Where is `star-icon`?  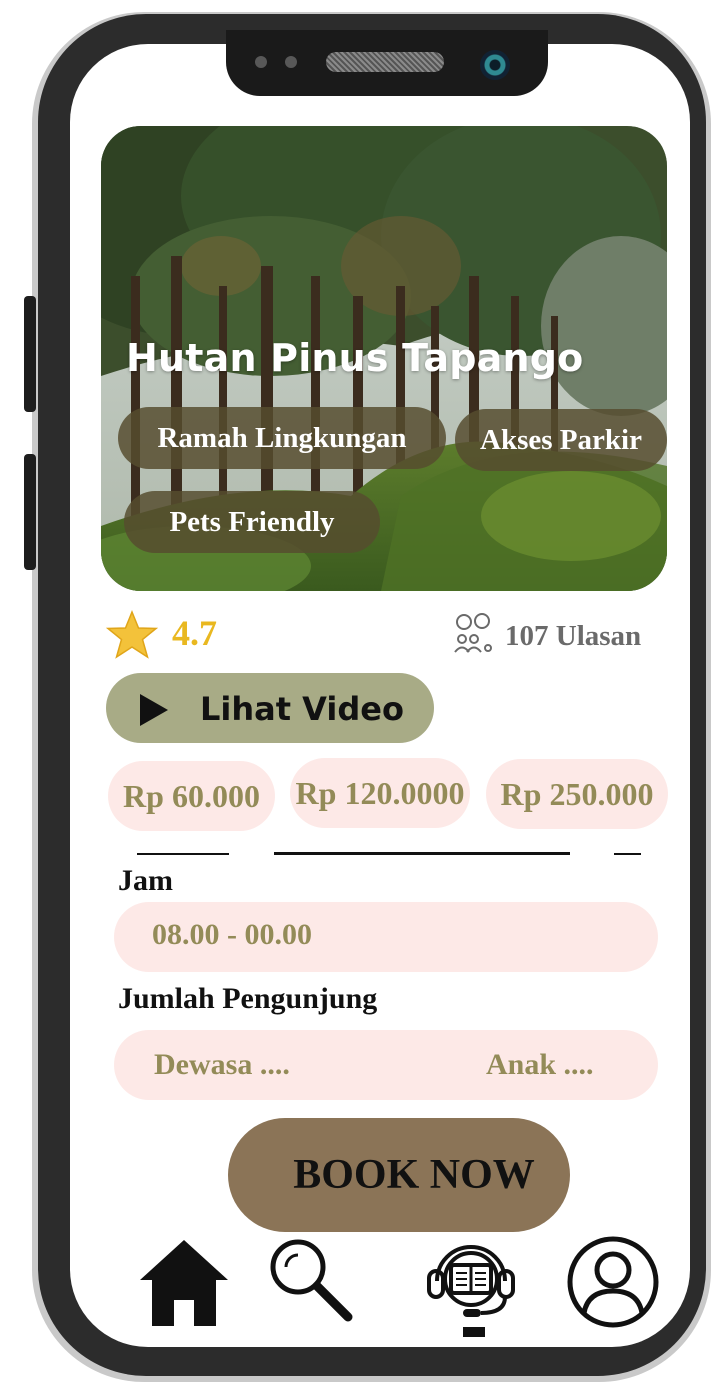
star-icon is located at coordinates (132, 634).